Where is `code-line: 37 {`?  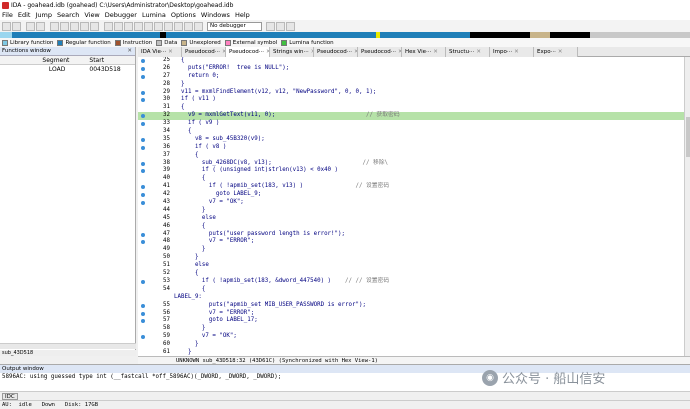
code-line: 37 { is located at coordinates (411, 156).